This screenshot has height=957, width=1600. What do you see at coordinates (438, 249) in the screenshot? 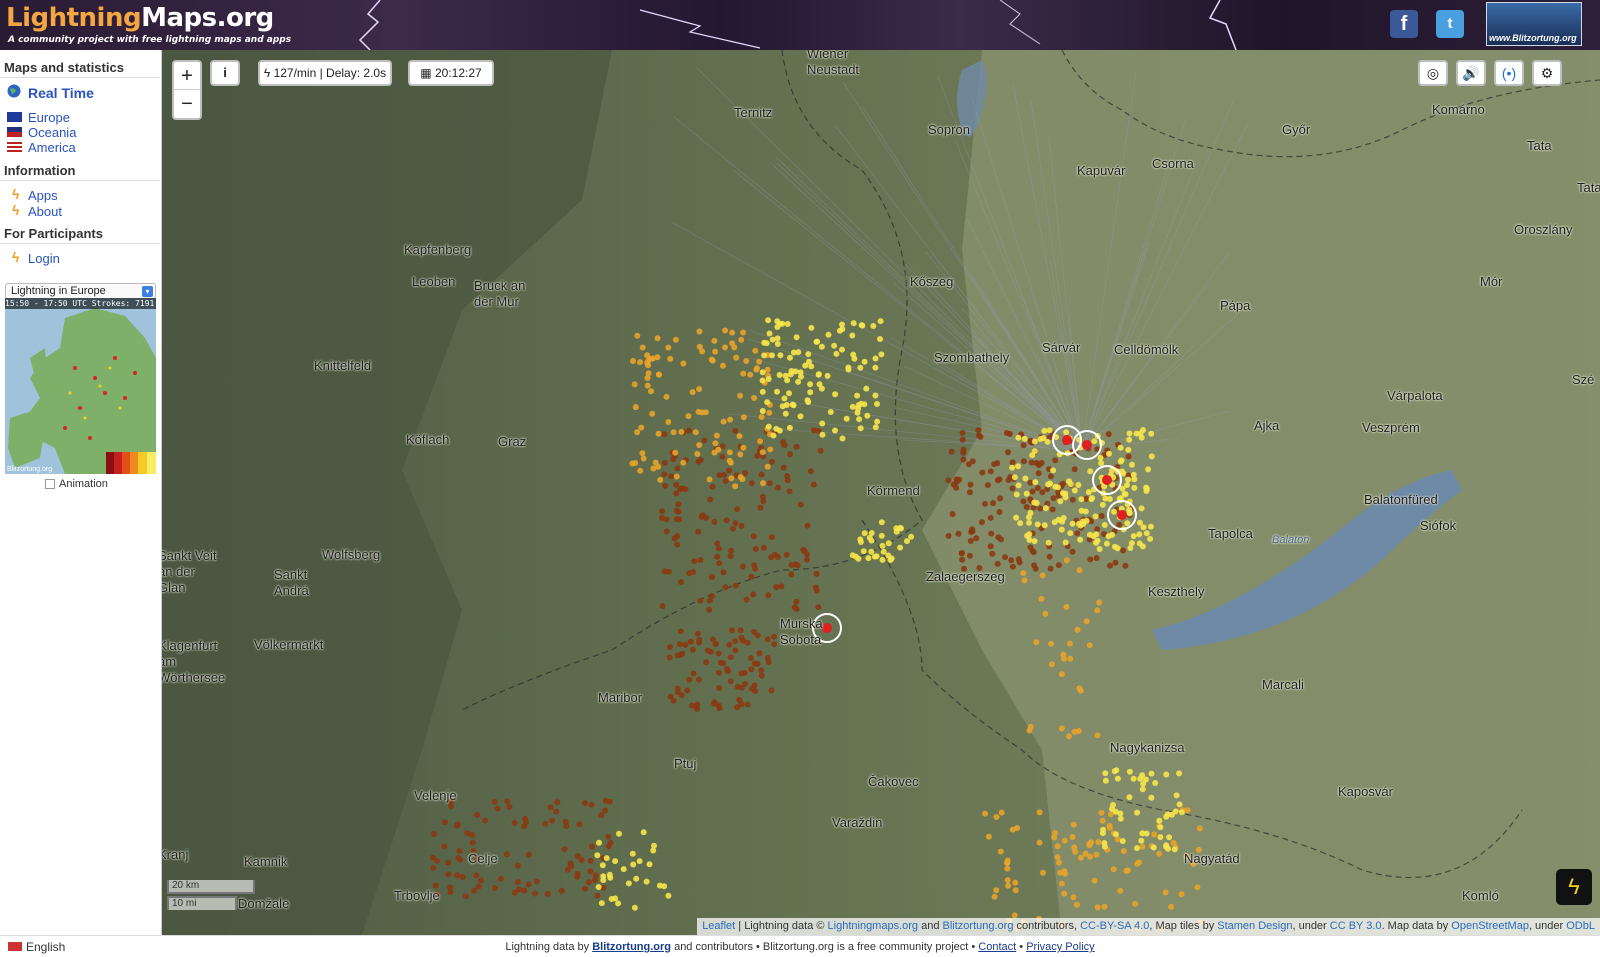
I see `map-place-label: Kapfenberg` at bounding box center [438, 249].